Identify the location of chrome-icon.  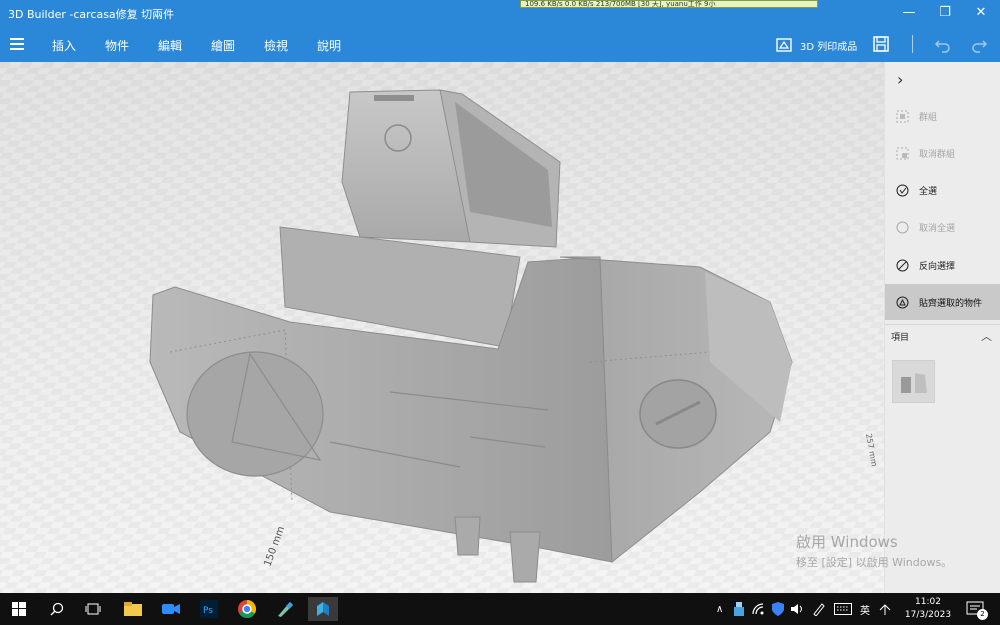
(247, 609).